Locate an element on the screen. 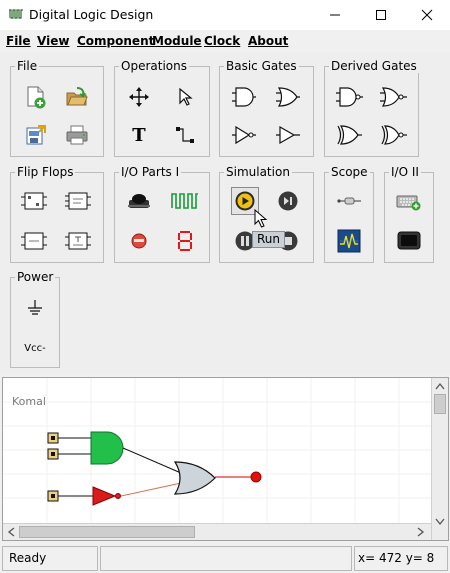  scroll-up-icon is located at coordinates (440, 386).